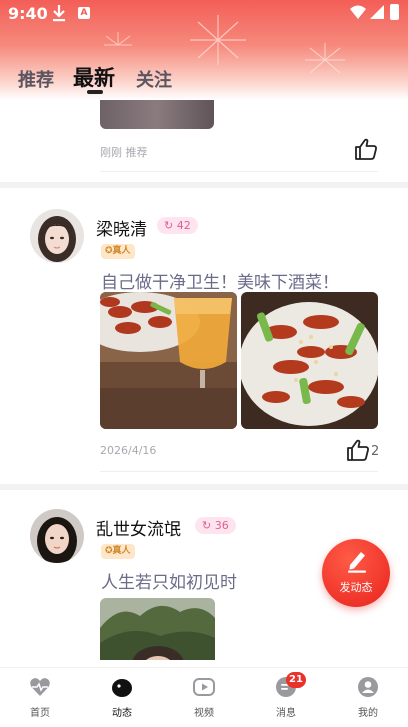  Describe the element at coordinates (394, 12) in the screenshot. I see `battery-icon` at that location.